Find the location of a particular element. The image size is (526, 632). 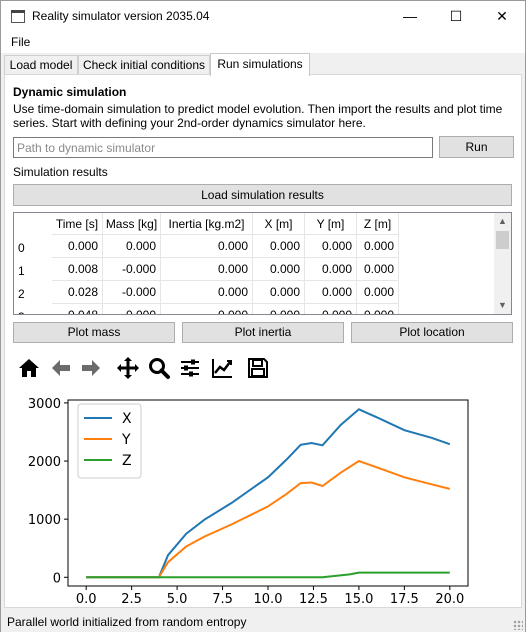

results-label: Simulation results is located at coordinates (60, 172).